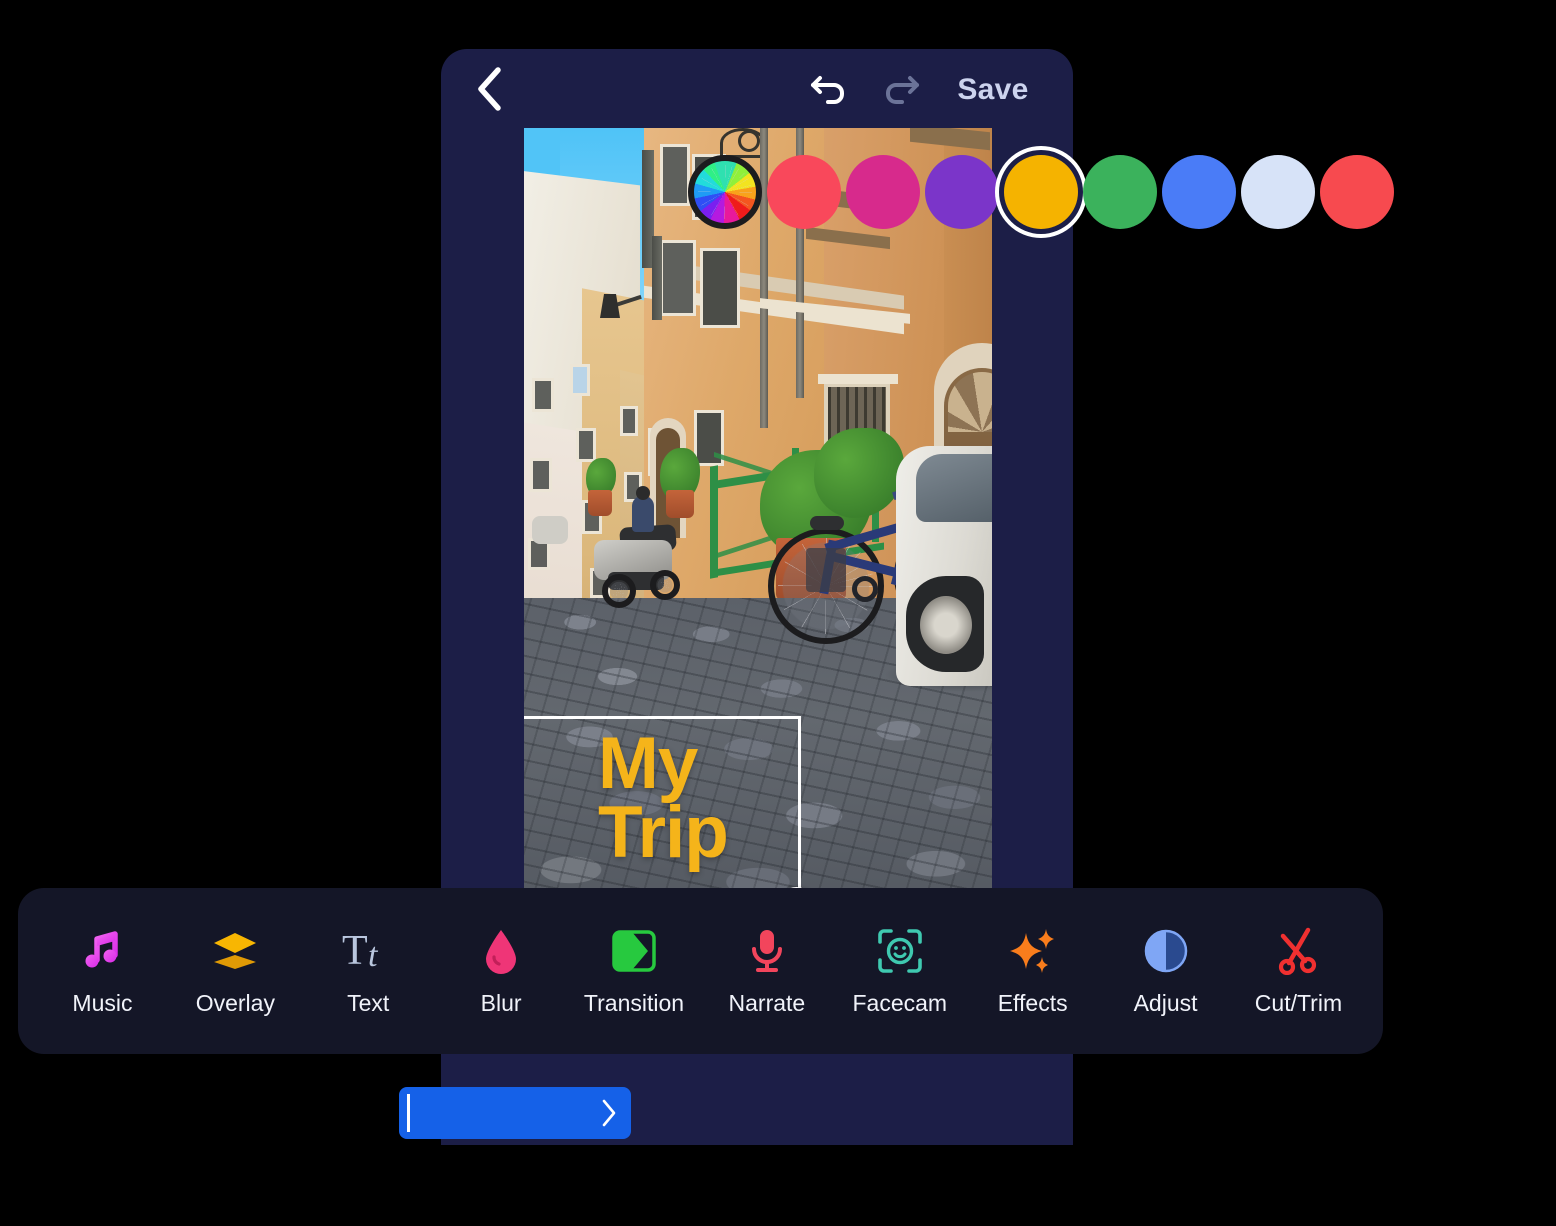  Describe the element at coordinates (634, 1002) in the screenshot. I see `tool-label: Transition` at that location.